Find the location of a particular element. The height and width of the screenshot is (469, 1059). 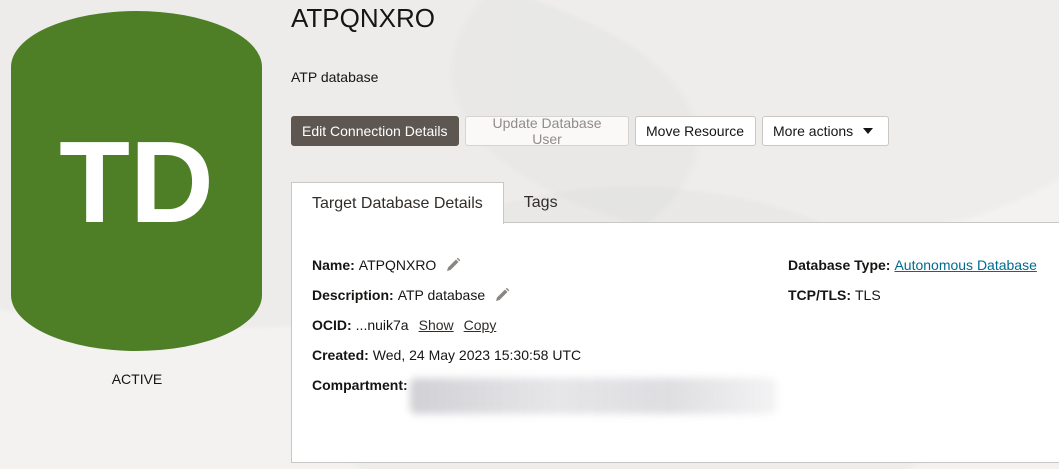

tab-target-database-details: Target Database Details is located at coordinates (397, 203).